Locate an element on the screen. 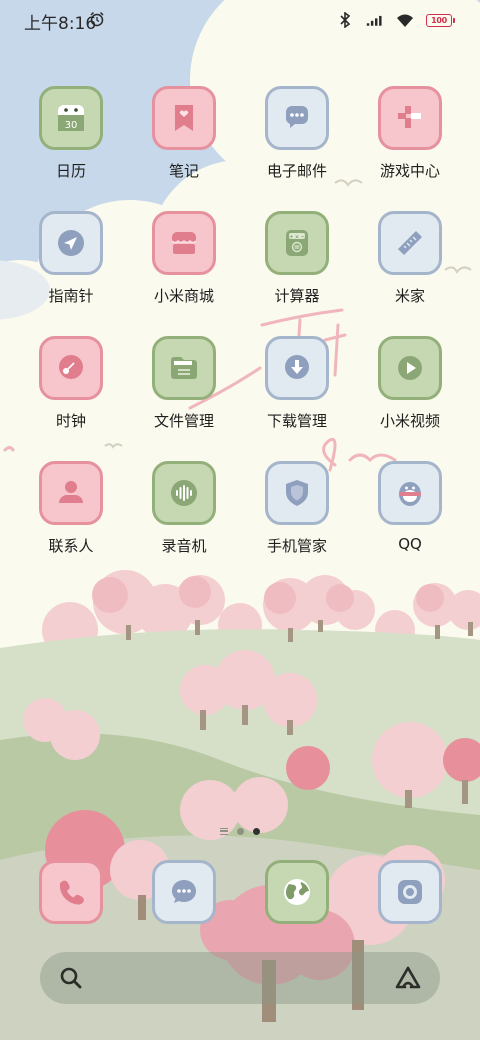  app-label: 笔记 is located at coordinates (183, 171).